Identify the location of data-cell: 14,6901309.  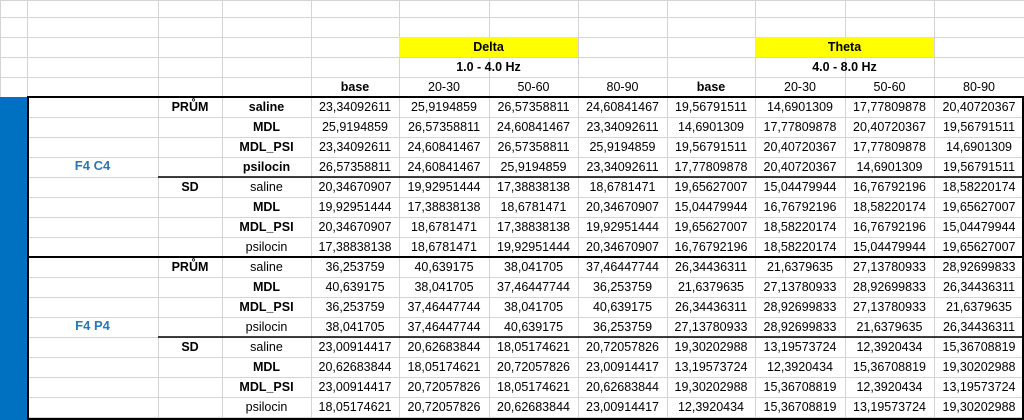
(889, 167).